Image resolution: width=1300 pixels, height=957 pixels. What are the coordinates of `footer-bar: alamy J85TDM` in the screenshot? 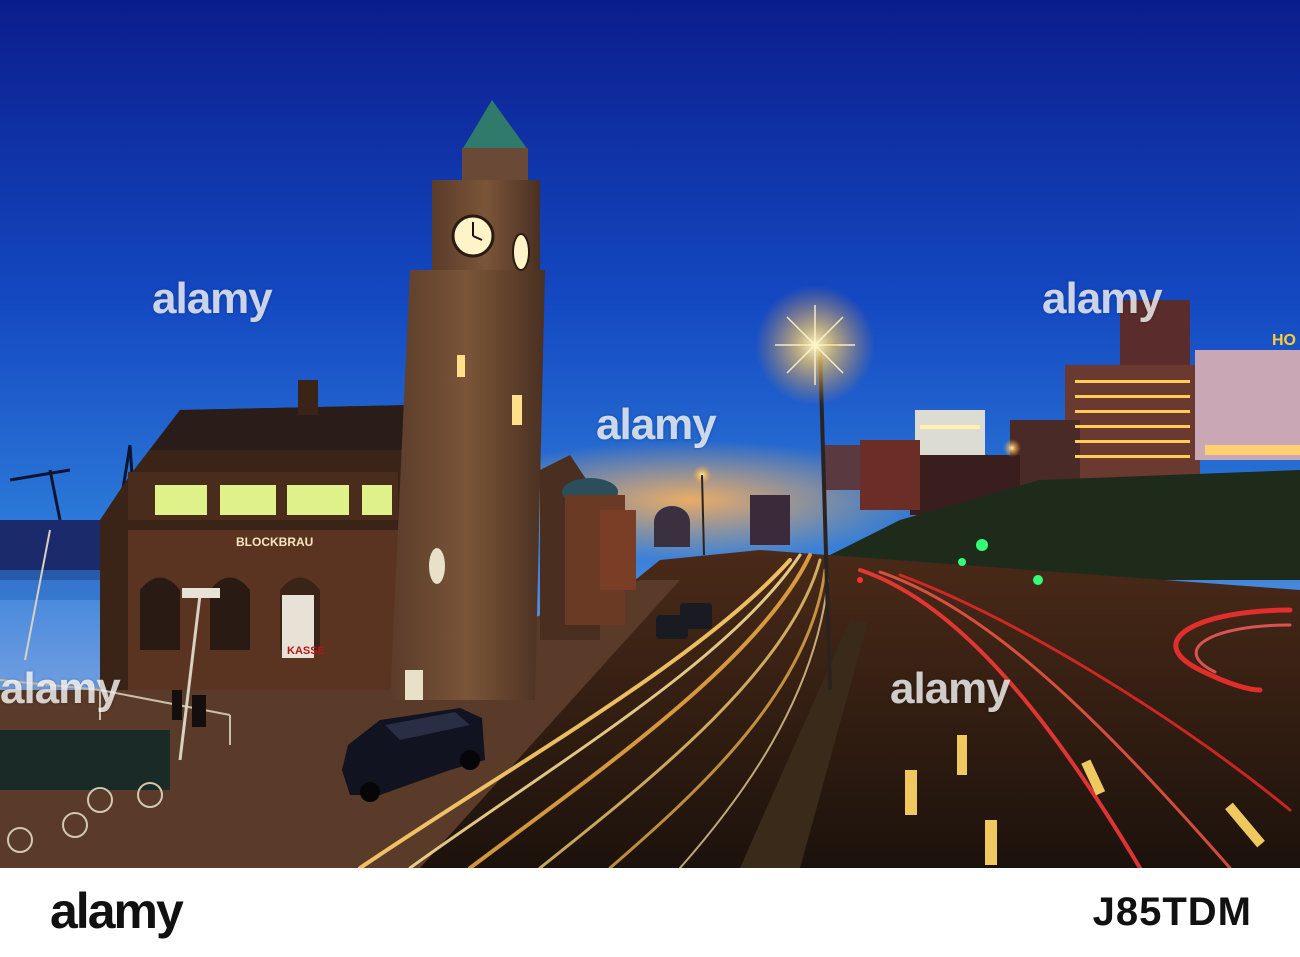 It's located at (650, 912).